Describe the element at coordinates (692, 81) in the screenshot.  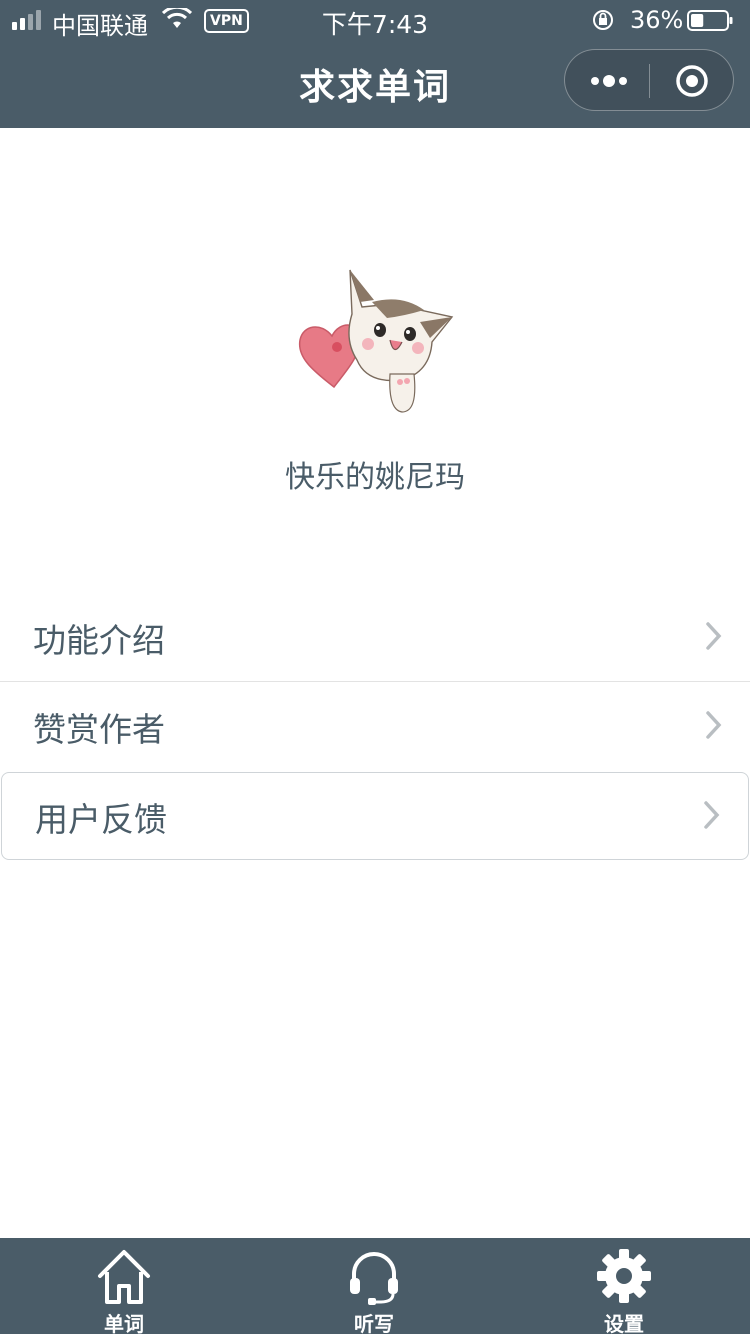
I see `close-miniprogram-icon` at that location.